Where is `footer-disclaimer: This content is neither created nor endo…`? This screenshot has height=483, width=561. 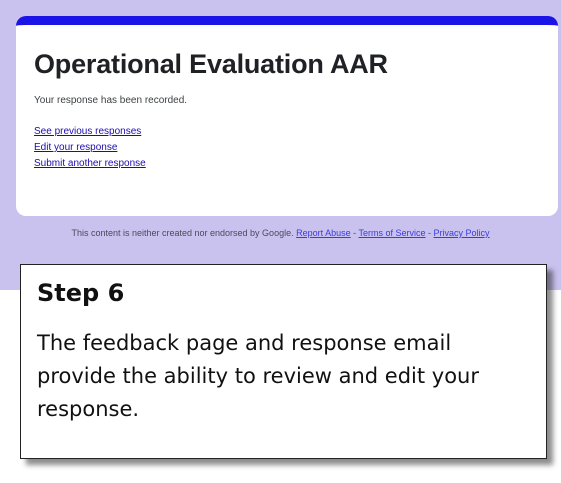
footer-disclaimer: This content is neither created nor endo… is located at coordinates (182, 233).